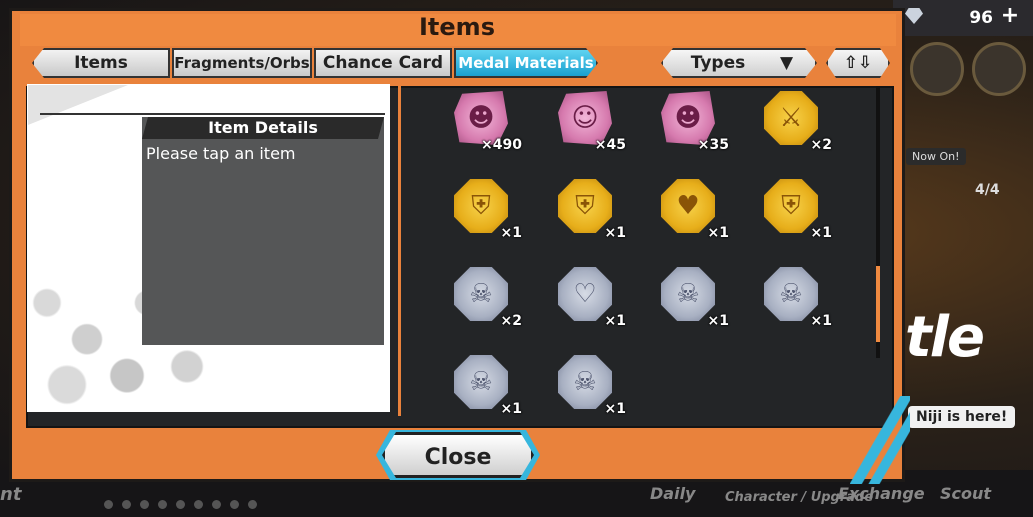 The image size is (1033, 517). What do you see at coordinates (486, 122) in the screenshot?
I see `medal-item: ☻ ×490` at bounding box center [486, 122].